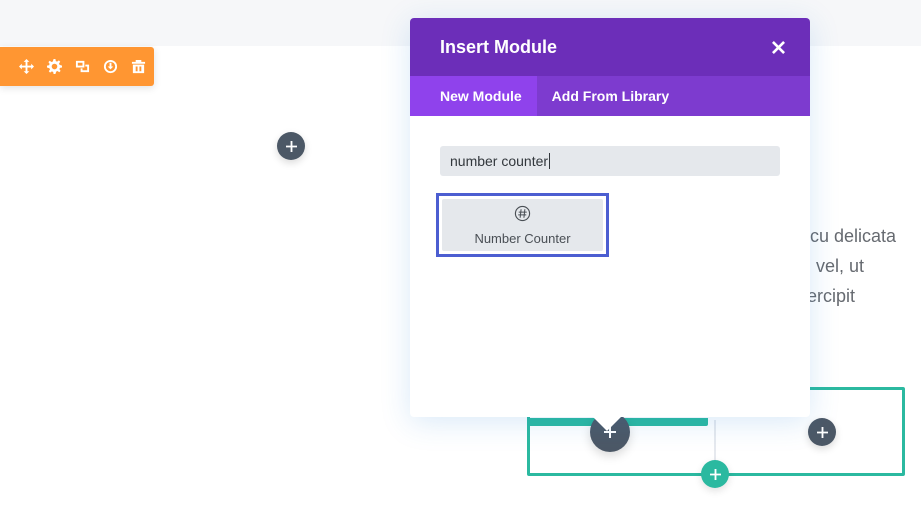 The height and width of the screenshot is (520, 921). What do you see at coordinates (610, 47) in the screenshot?
I see `modal-header: Insert Module` at bounding box center [610, 47].